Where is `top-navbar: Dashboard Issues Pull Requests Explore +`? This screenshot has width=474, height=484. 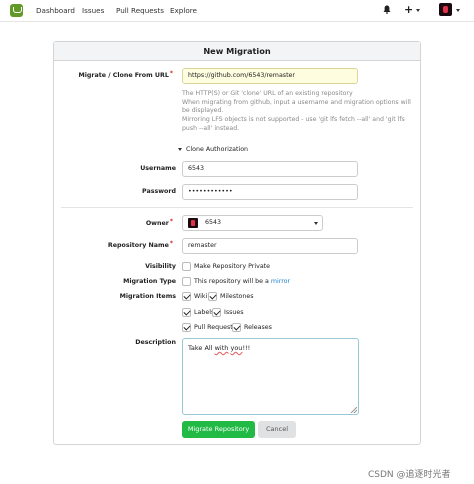 top-navbar: Dashboard Issues Pull Requests Explore + is located at coordinates (237, 11).